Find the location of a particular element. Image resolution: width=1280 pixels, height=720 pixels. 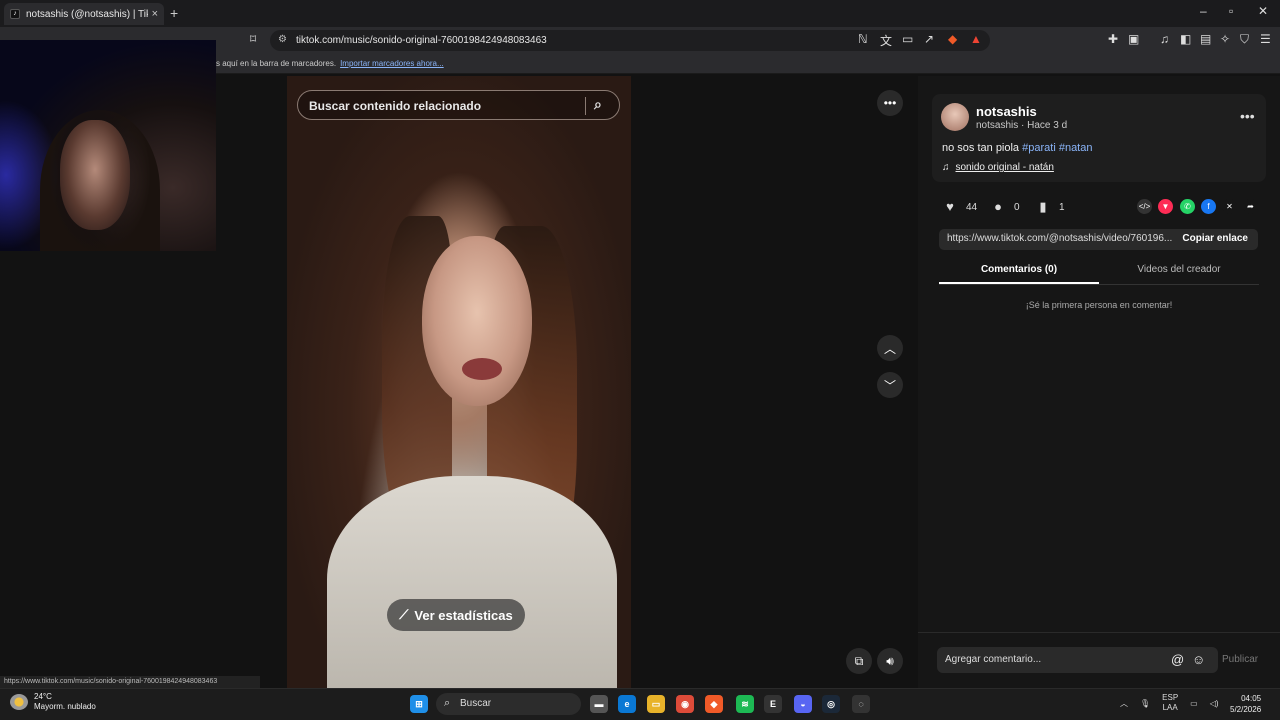

menu-icon: ☰ is located at coordinates (1265, 39).